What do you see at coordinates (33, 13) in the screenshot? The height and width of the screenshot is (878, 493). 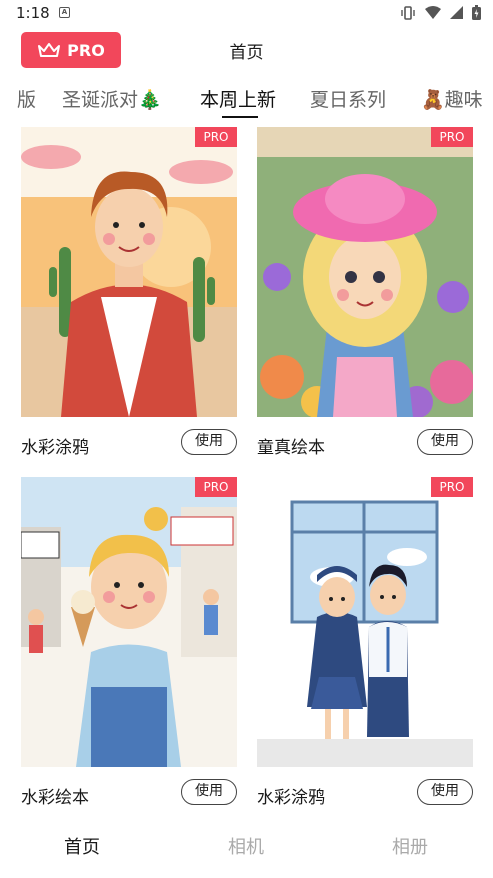 I see `status-time: 1:18` at bounding box center [33, 13].